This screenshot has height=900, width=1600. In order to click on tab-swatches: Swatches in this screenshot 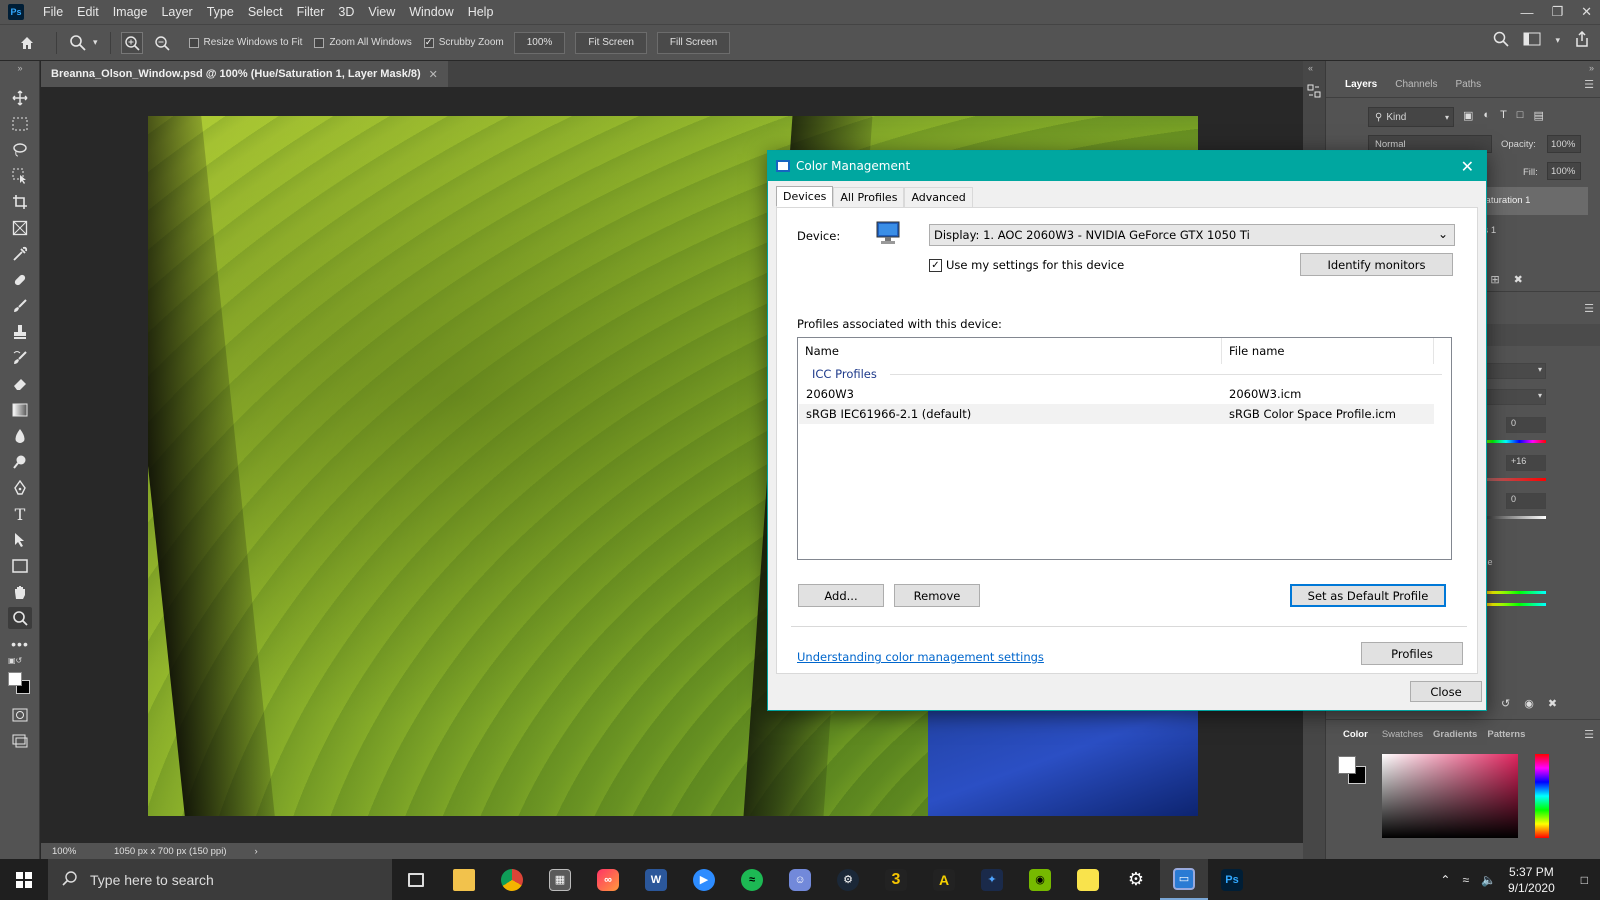, I will do `click(1402, 734)`.